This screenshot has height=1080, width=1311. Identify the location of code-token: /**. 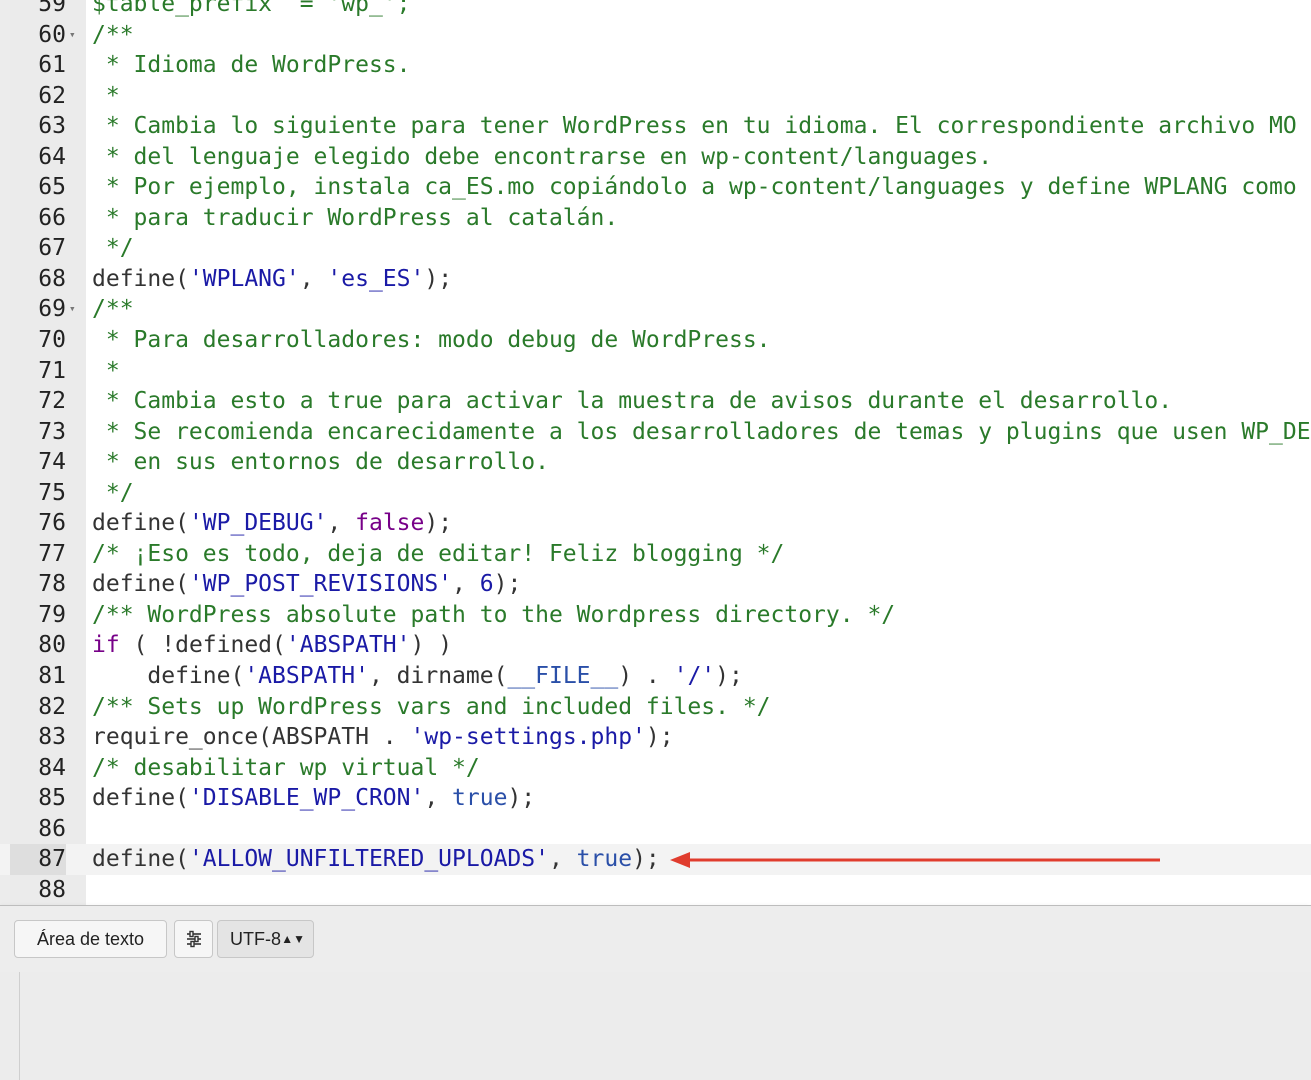
(113, 34).